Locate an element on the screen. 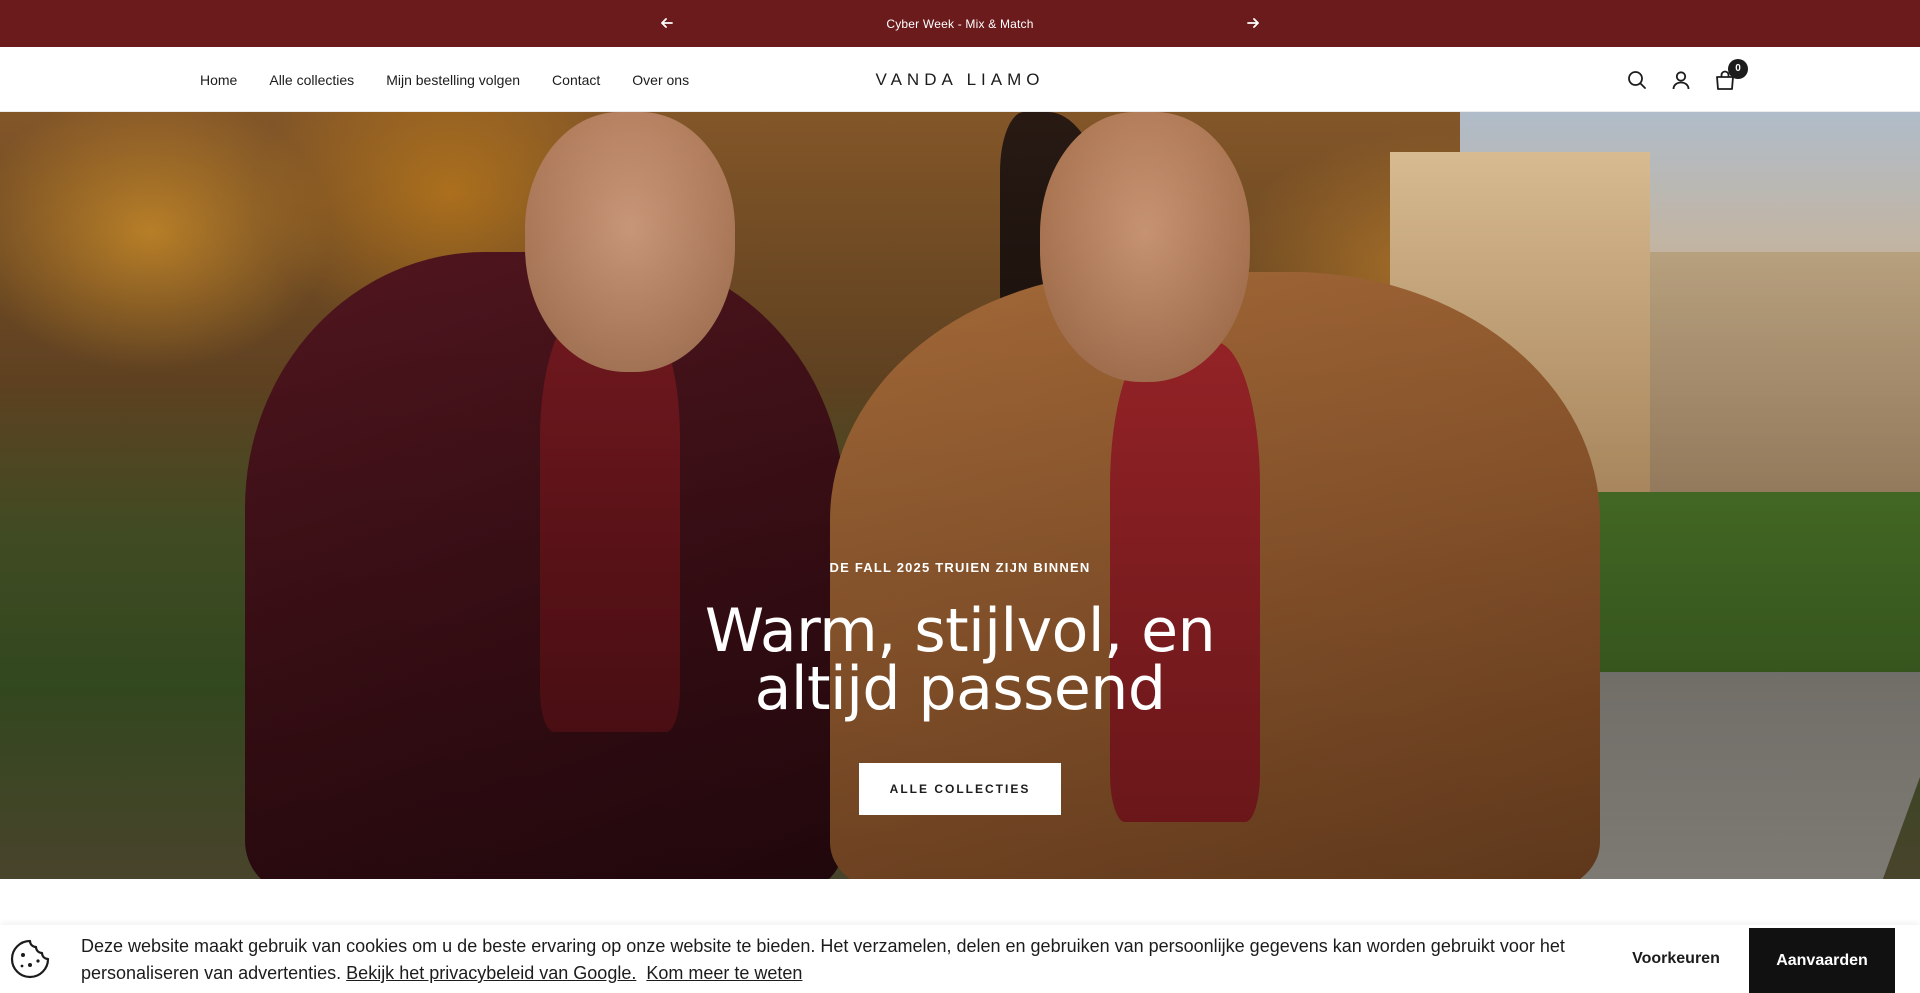 The width and height of the screenshot is (1920, 993). announcement-bar: Cyber Week - Mix & Match is located at coordinates (960, 23).